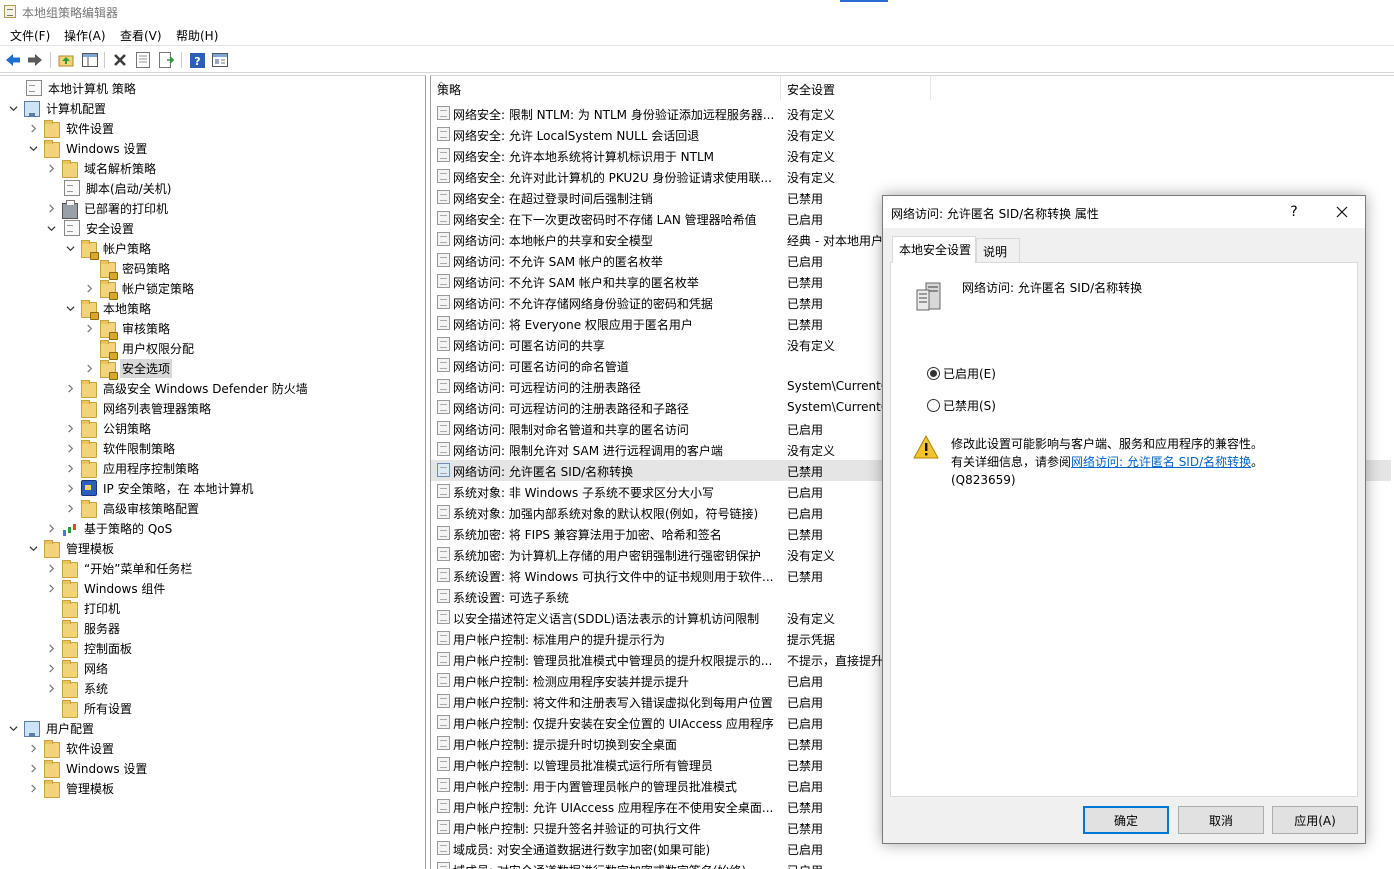 Image resolution: width=1394 pixels, height=869 pixels. I want to click on table-row: 网络安全: 允许对此计算机的 PKU2U 身份验证请求使用联... 没有定义, so click(911, 176).